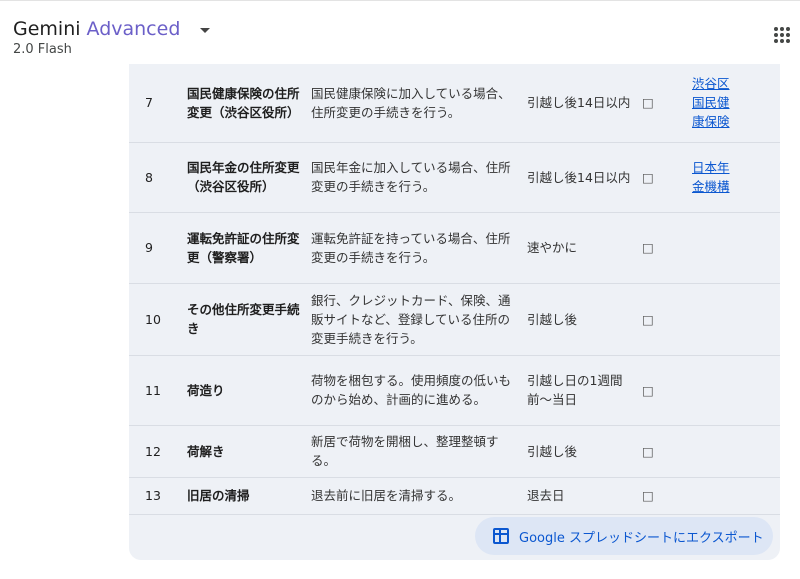 The width and height of the screenshot is (800, 579). I want to click on task-timing: 退去日, so click(584, 496).